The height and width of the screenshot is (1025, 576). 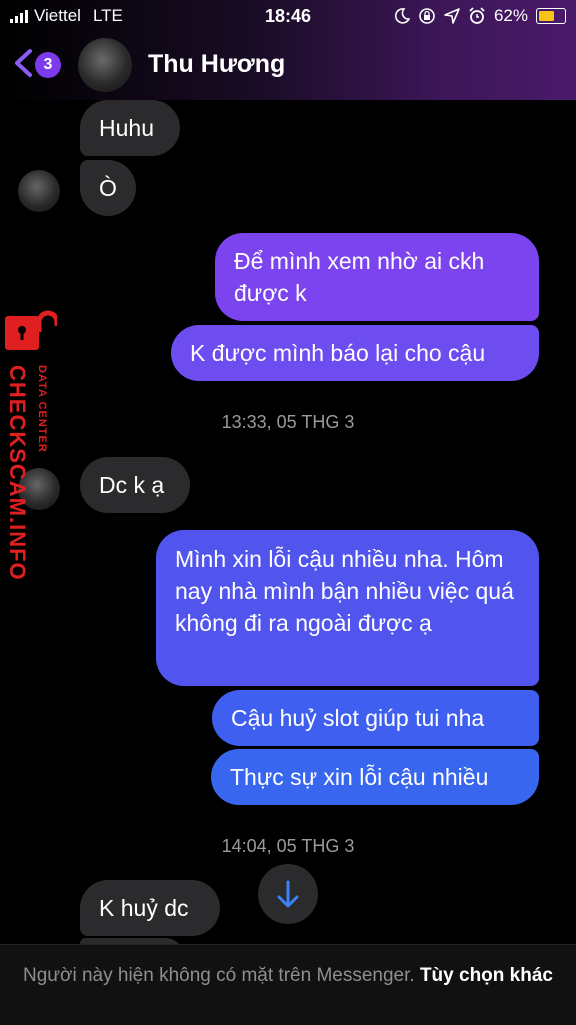 What do you see at coordinates (510, 15) in the screenshot?
I see `battery-percent: 62%` at bounding box center [510, 15].